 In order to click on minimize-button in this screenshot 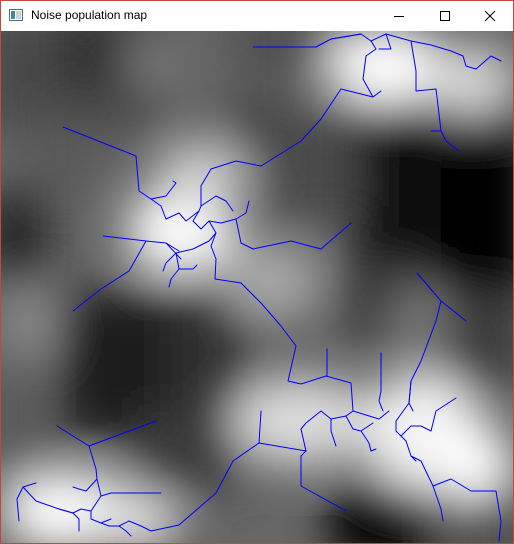, I will do `click(399, 16)`.